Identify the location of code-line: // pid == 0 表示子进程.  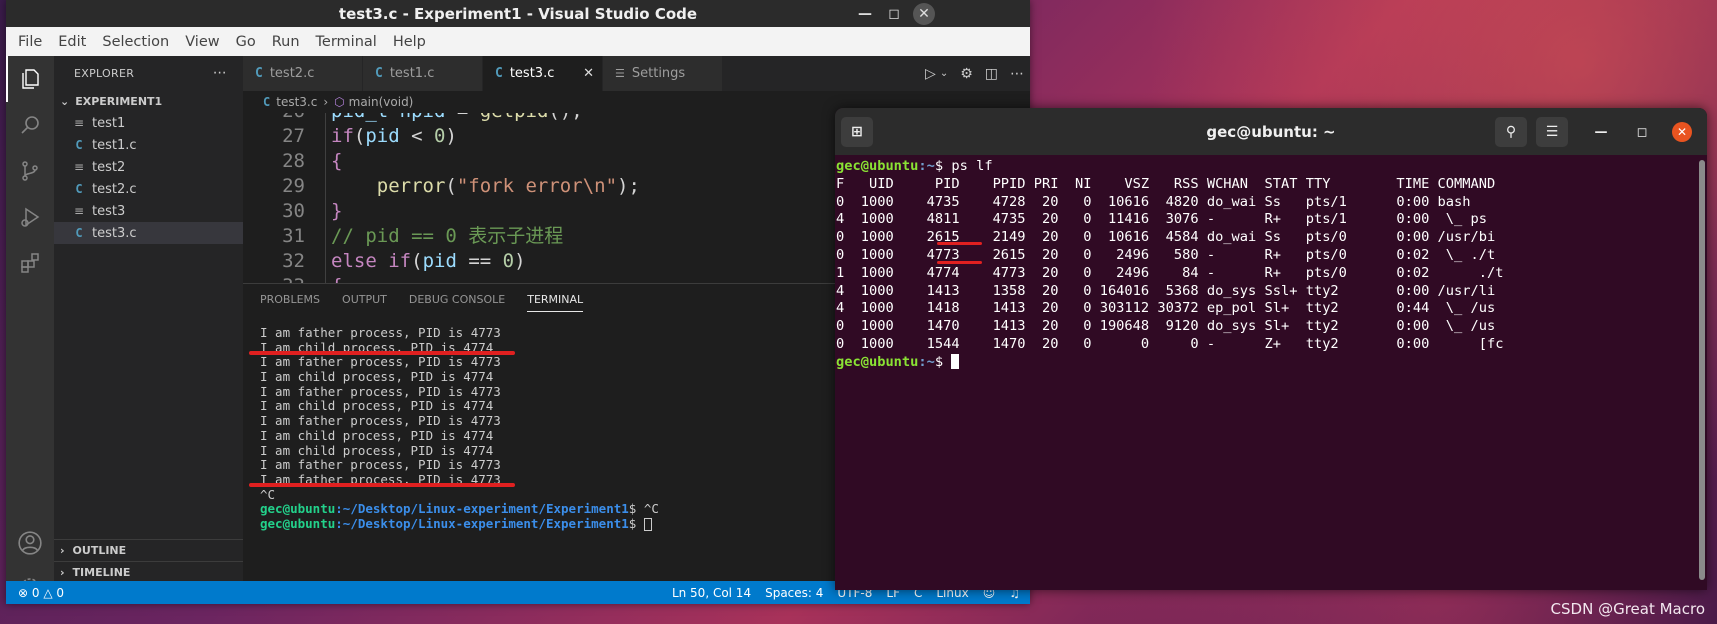
(447, 236).